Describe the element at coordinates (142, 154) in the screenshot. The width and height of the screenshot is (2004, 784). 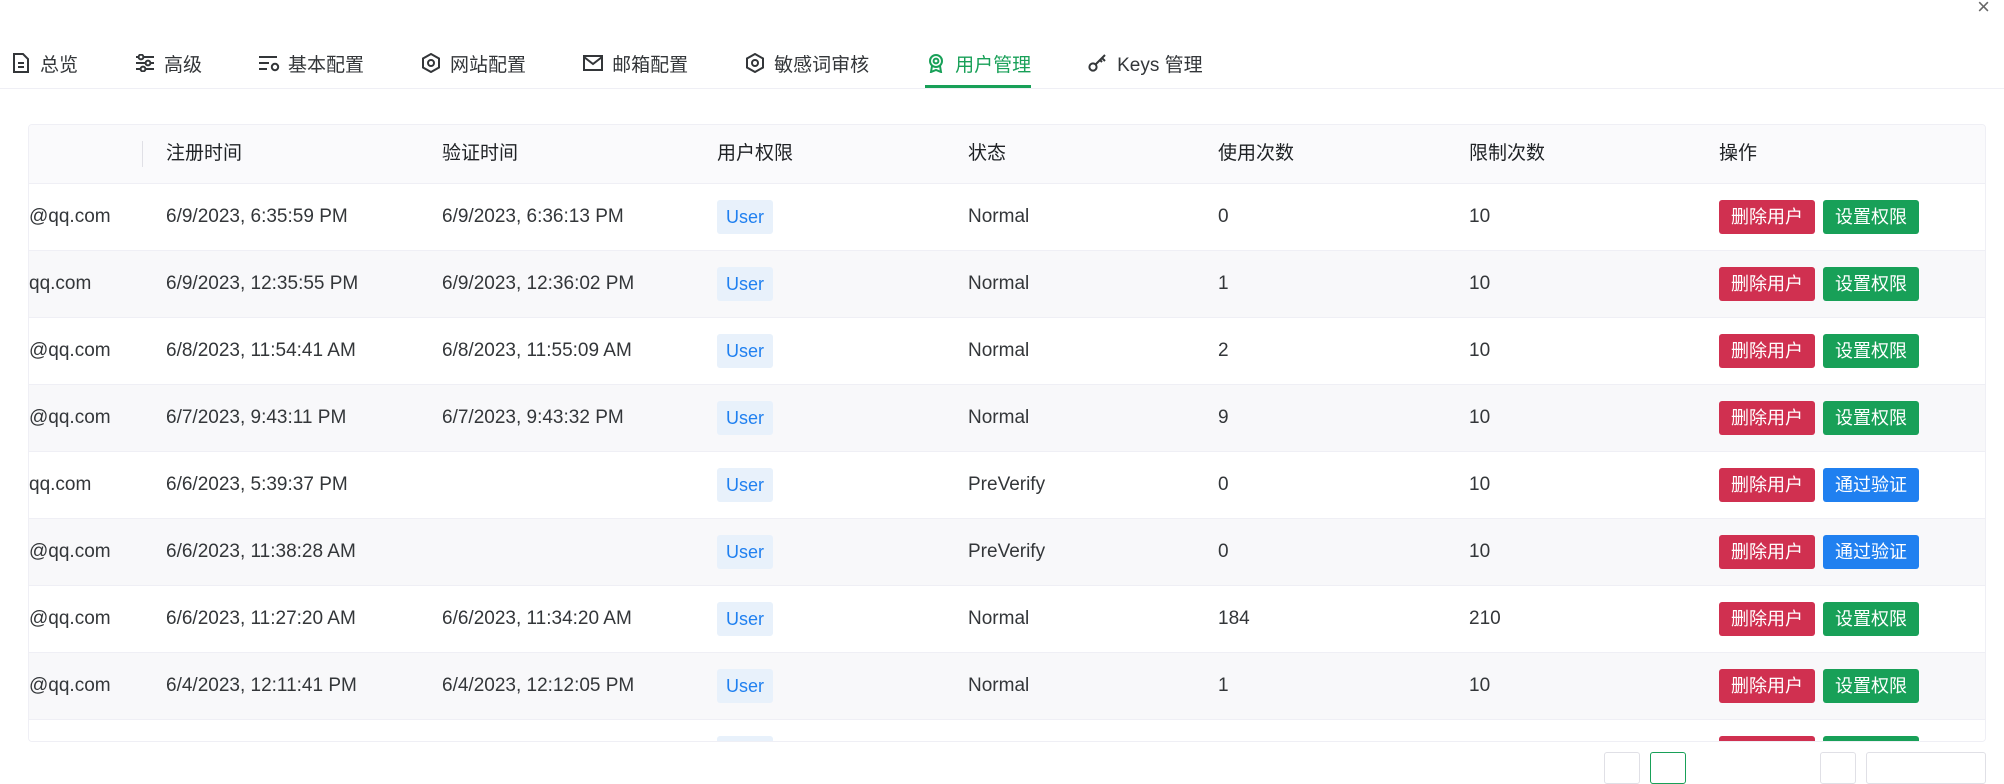
I see `column-resize-handle` at that location.